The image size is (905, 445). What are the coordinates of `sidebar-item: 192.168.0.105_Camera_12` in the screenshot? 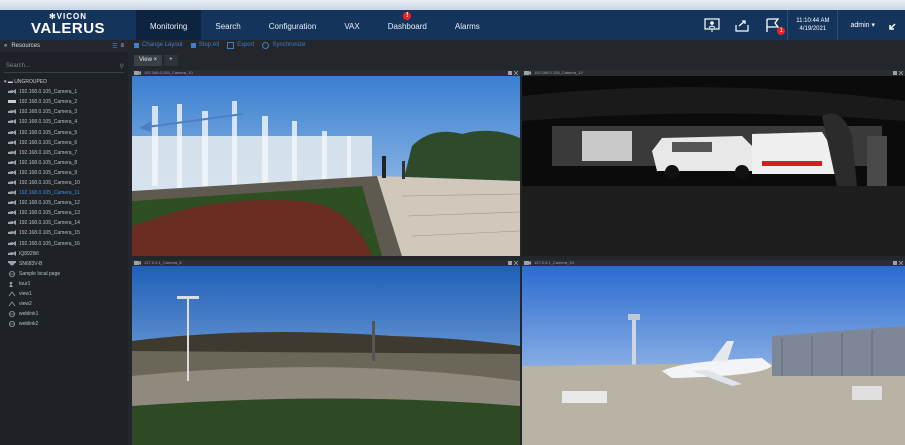 It's located at (64, 203).